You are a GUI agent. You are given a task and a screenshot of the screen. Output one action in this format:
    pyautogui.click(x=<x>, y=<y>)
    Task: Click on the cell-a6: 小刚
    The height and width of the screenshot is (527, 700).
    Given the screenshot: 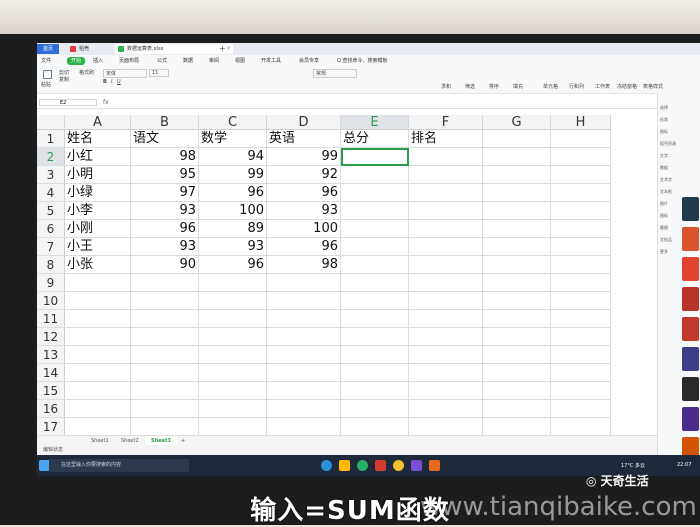 What is the action you would take?
    pyautogui.click(x=98, y=229)
    